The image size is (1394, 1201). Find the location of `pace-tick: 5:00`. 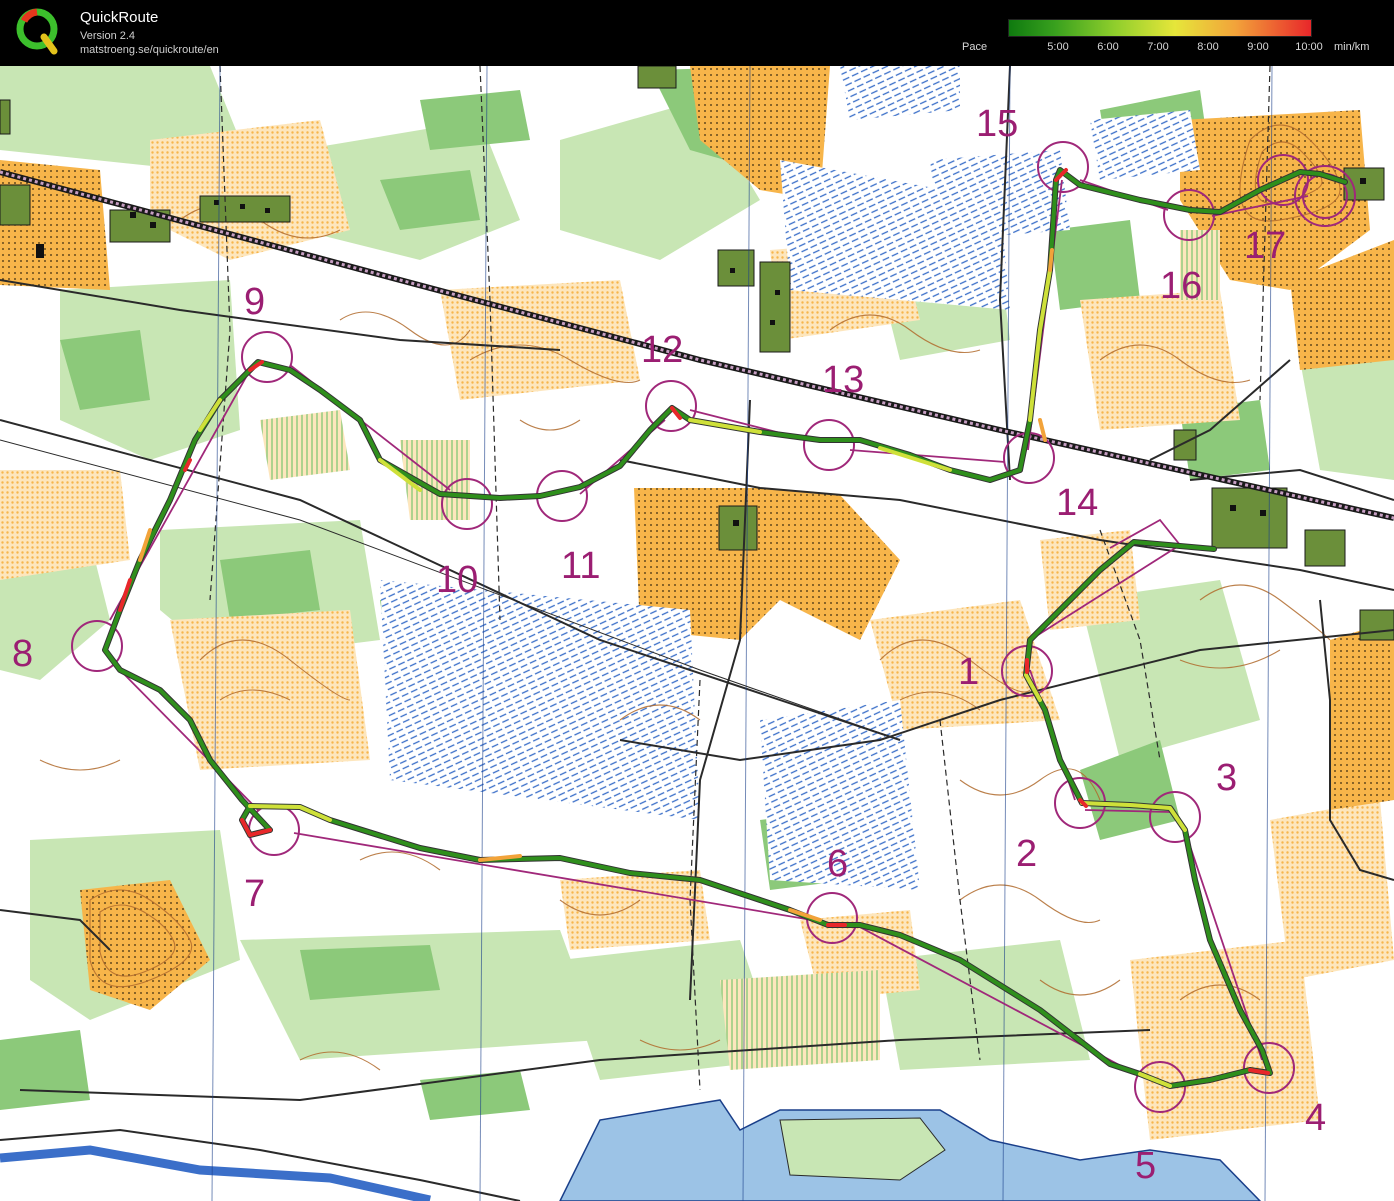

pace-tick: 5:00 is located at coordinates (1058, 47).